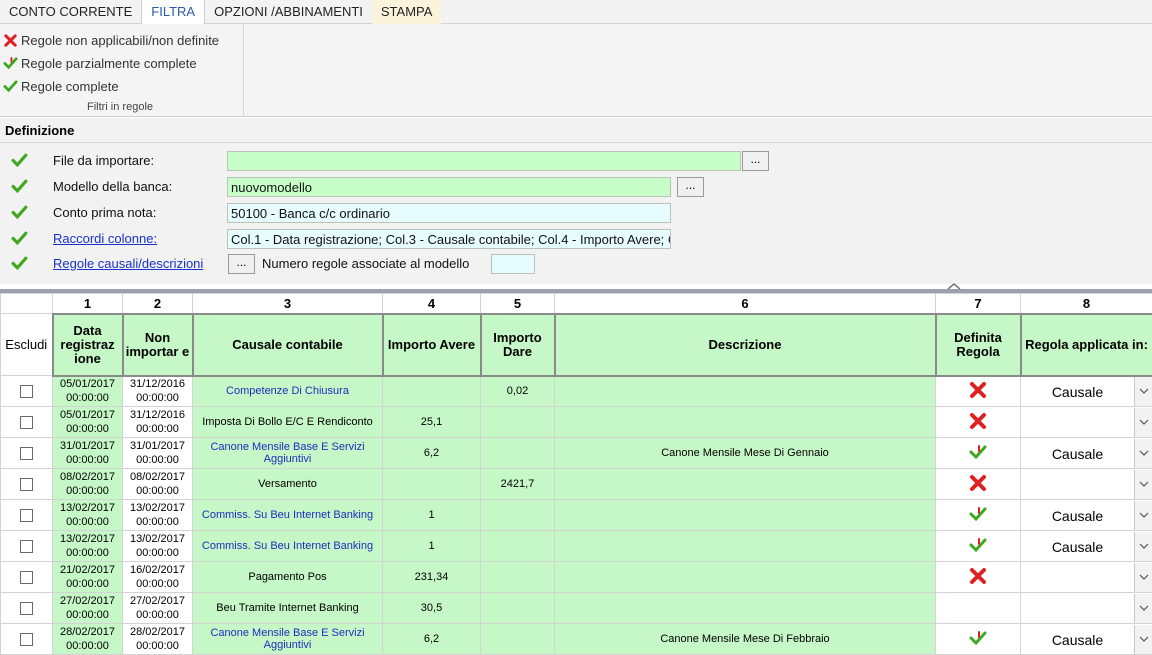 Image resolution: width=1152 pixels, height=655 pixels. I want to click on definita-regola-cell, so click(978, 515).